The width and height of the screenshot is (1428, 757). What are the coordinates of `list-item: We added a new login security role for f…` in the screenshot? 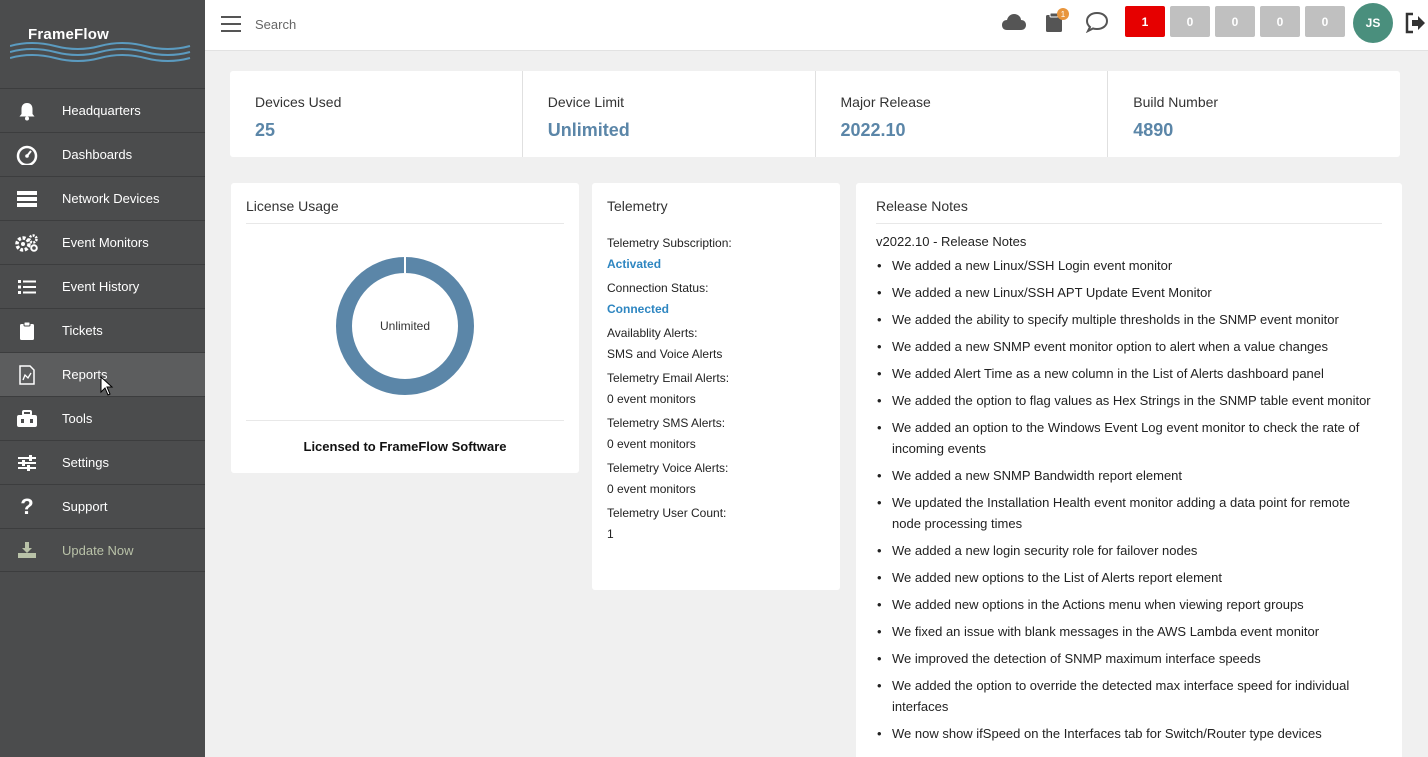 It's located at (1129, 550).